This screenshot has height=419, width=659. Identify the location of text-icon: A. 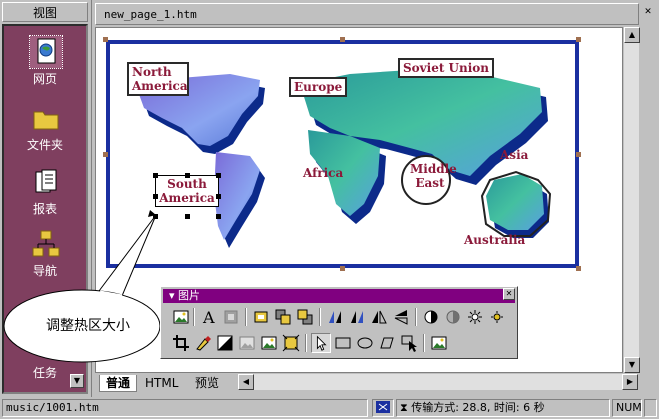
(209, 317).